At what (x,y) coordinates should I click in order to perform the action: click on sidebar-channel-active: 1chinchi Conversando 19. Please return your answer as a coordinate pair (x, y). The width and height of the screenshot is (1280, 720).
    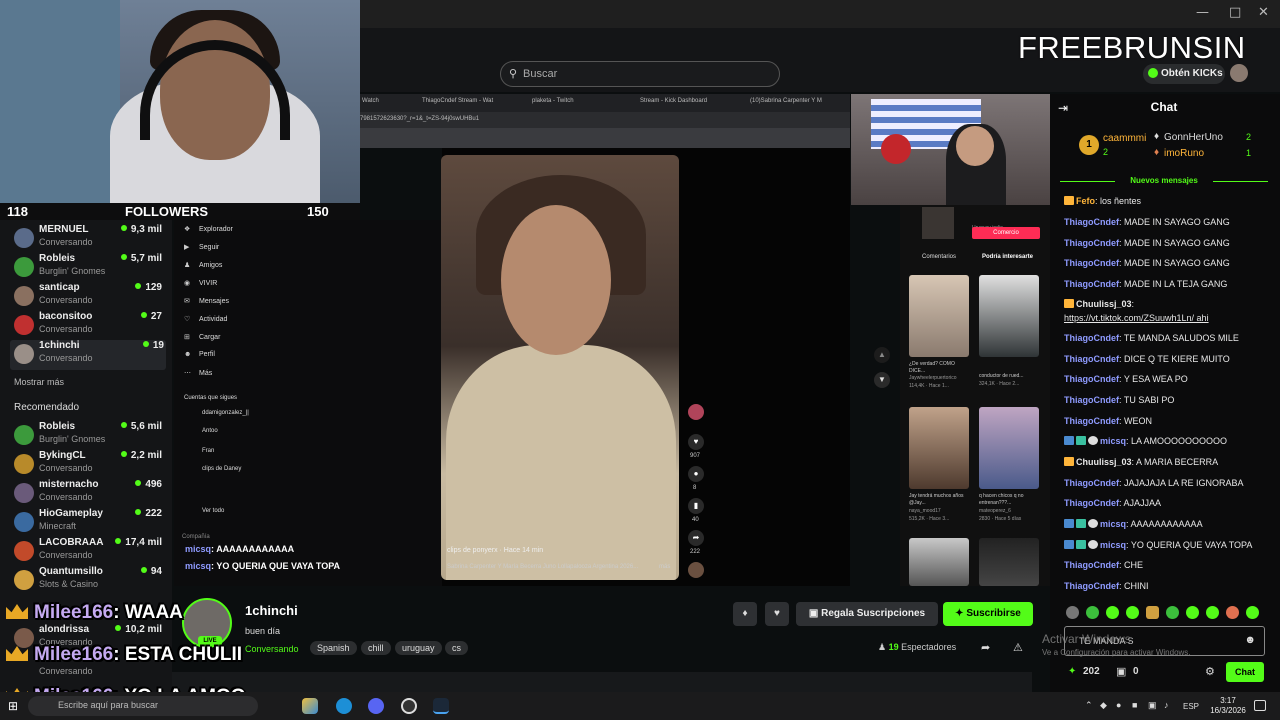
    Looking at the image, I should click on (88, 355).